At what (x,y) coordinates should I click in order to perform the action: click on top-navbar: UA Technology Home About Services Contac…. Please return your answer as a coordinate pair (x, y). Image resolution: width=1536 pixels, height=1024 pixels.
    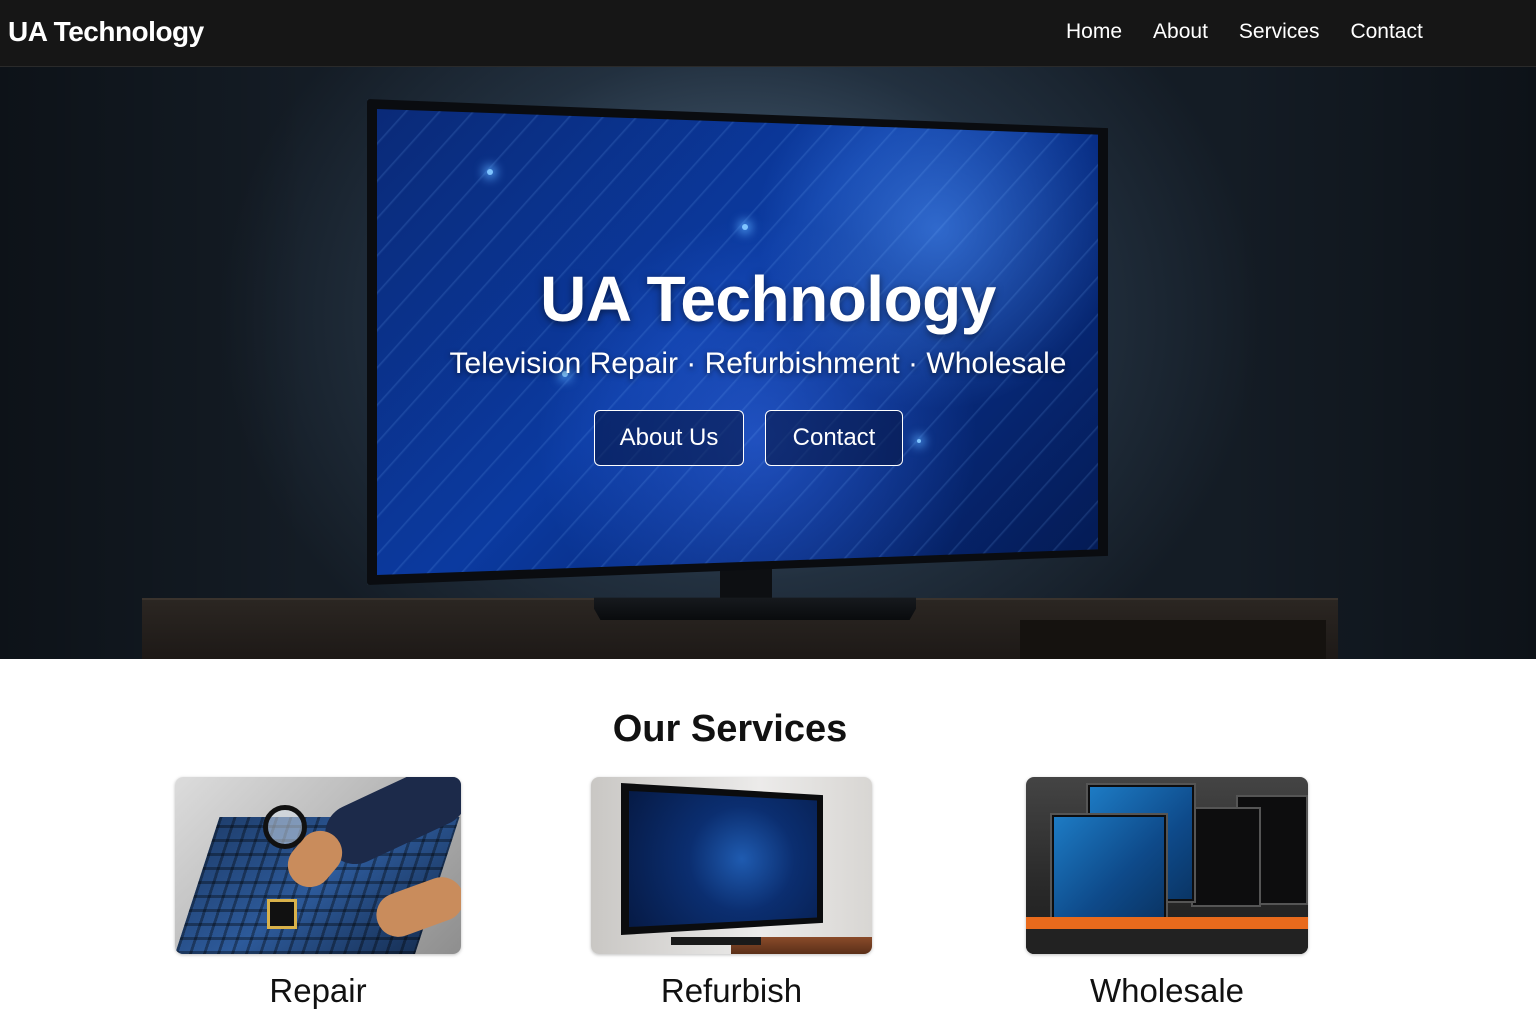
    Looking at the image, I should click on (768, 33).